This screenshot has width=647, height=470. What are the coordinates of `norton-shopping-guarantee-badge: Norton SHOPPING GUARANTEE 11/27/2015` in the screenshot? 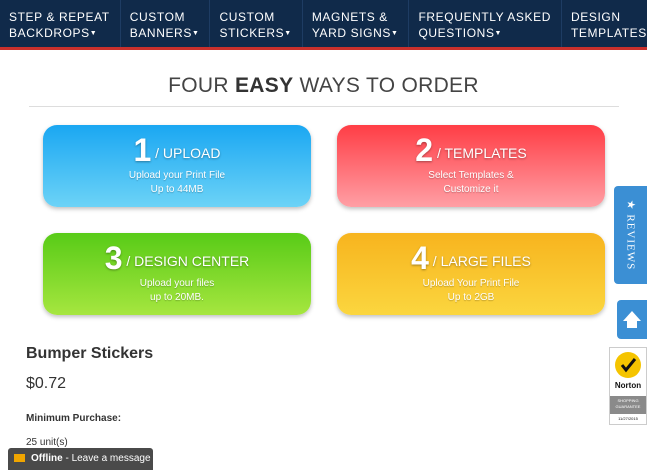 It's located at (628, 386).